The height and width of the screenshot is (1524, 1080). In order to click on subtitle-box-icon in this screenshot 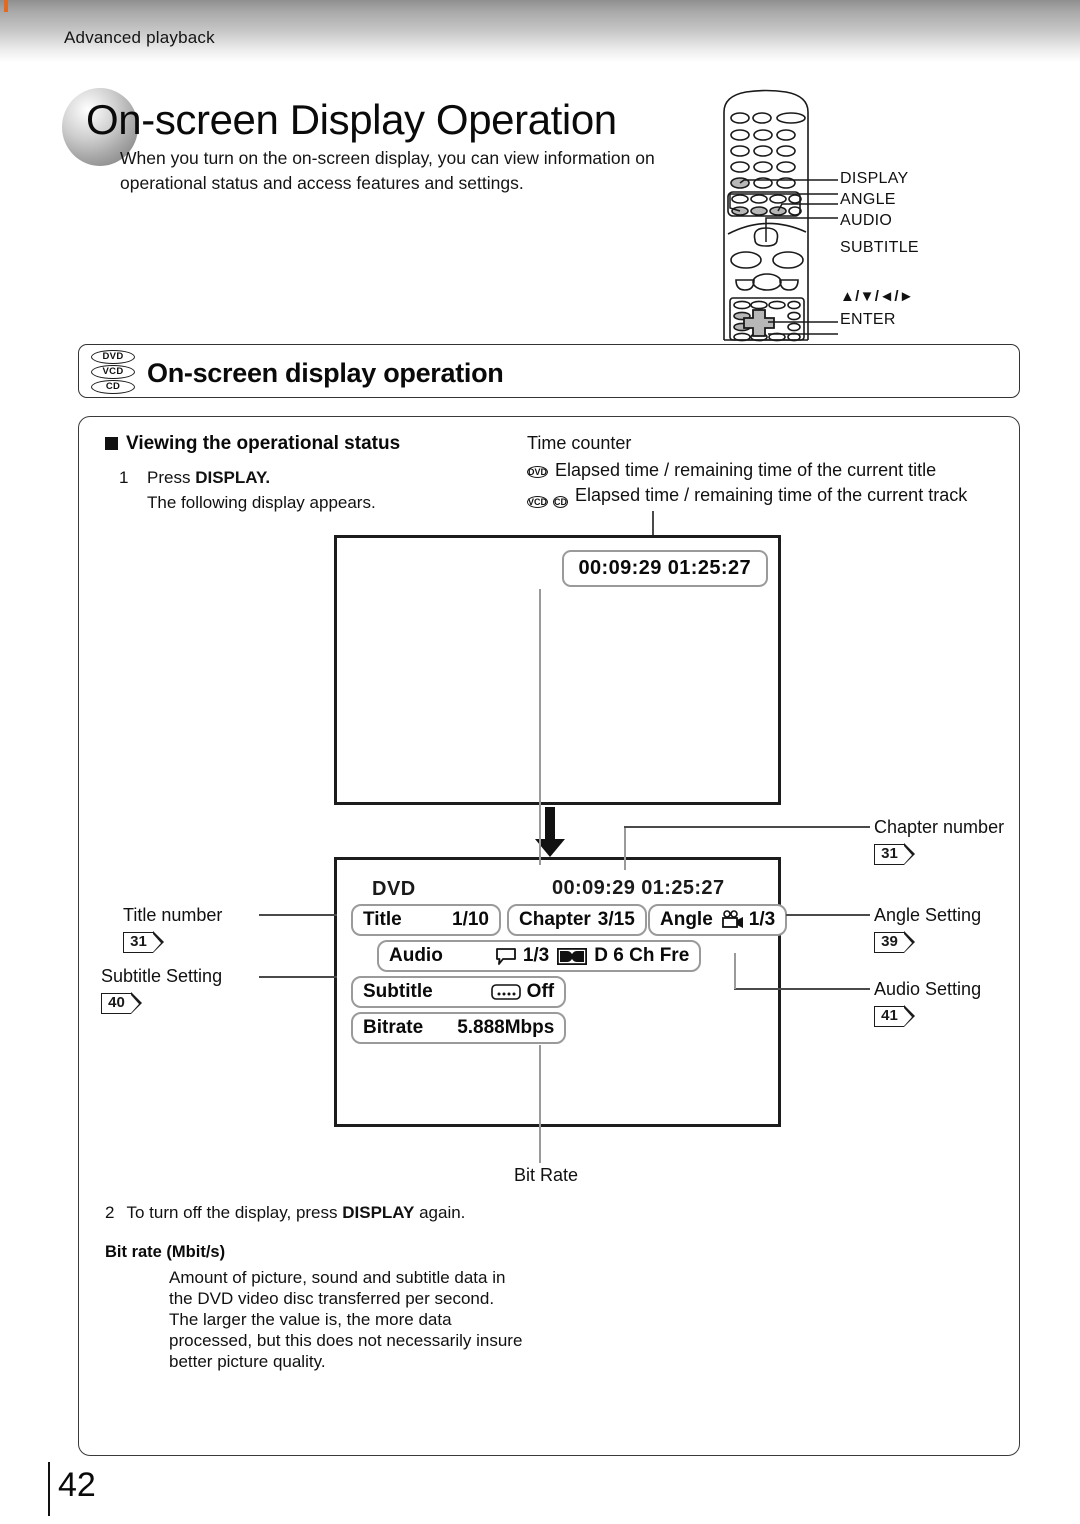, I will do `click(505, 992)`.